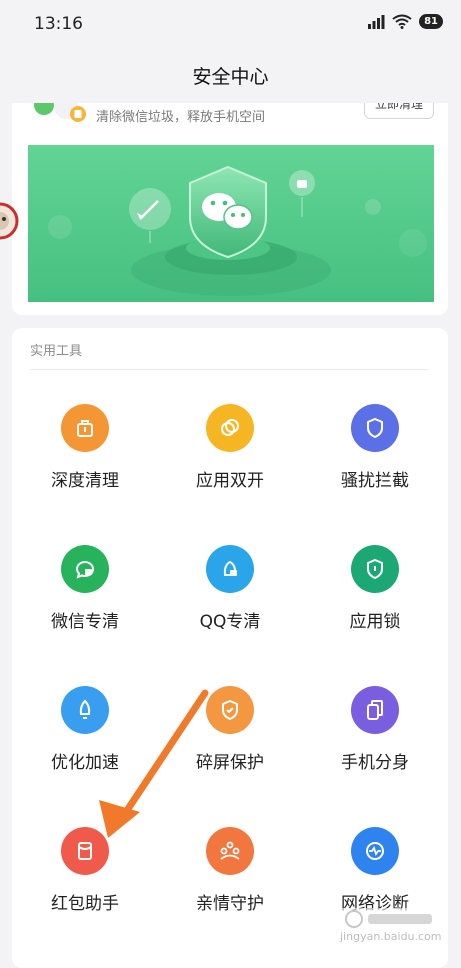 This screenshot has width=461, height=968. I want to click on tool-label: 应用双开, so click(230, 481).